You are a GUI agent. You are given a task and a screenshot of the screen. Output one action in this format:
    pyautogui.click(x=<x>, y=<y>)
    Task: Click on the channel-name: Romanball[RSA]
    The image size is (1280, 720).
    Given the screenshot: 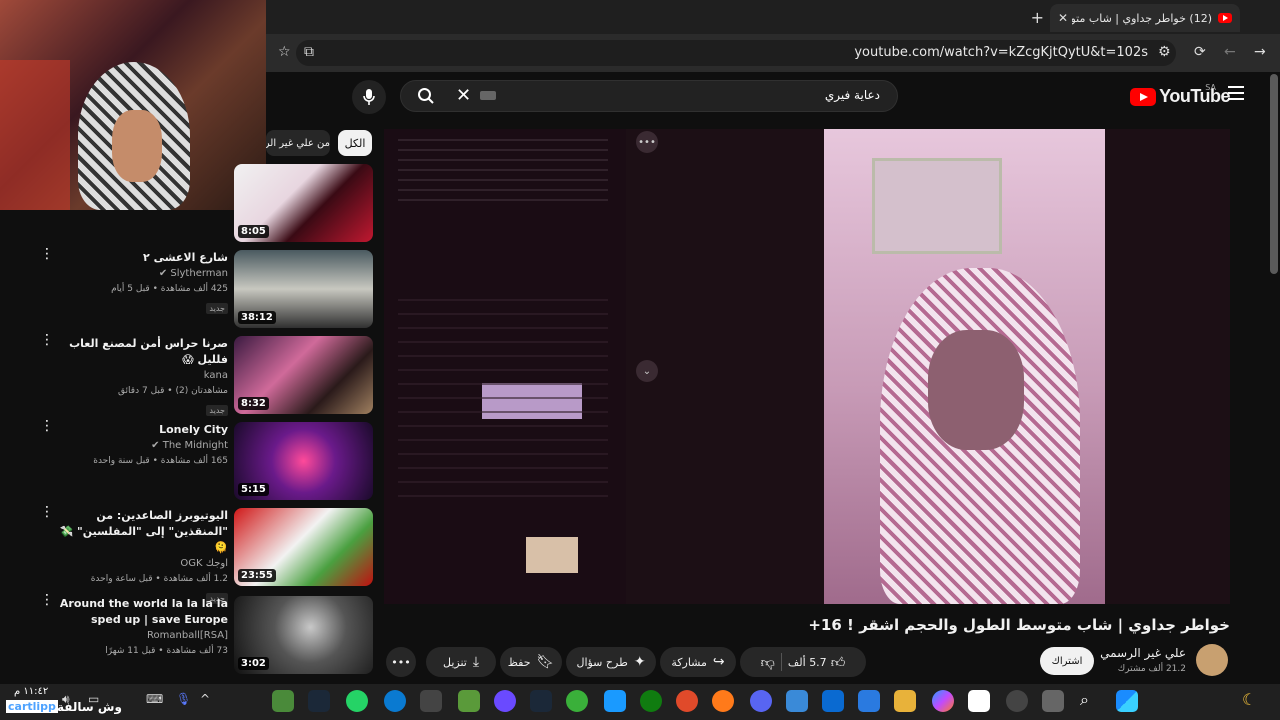 What is the action you would take?
    pyautogui.click(x=142, y=636)
    